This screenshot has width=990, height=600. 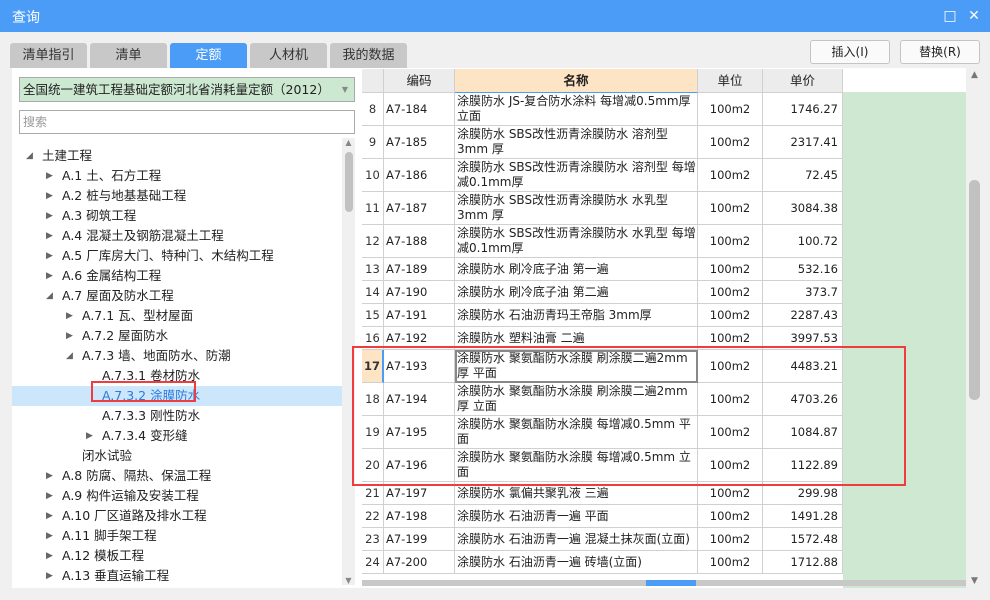 What do you see at coordinates (803, 269) in the screenshot?
I see `price-cell: 532.16` at bounding box center [803, 269].